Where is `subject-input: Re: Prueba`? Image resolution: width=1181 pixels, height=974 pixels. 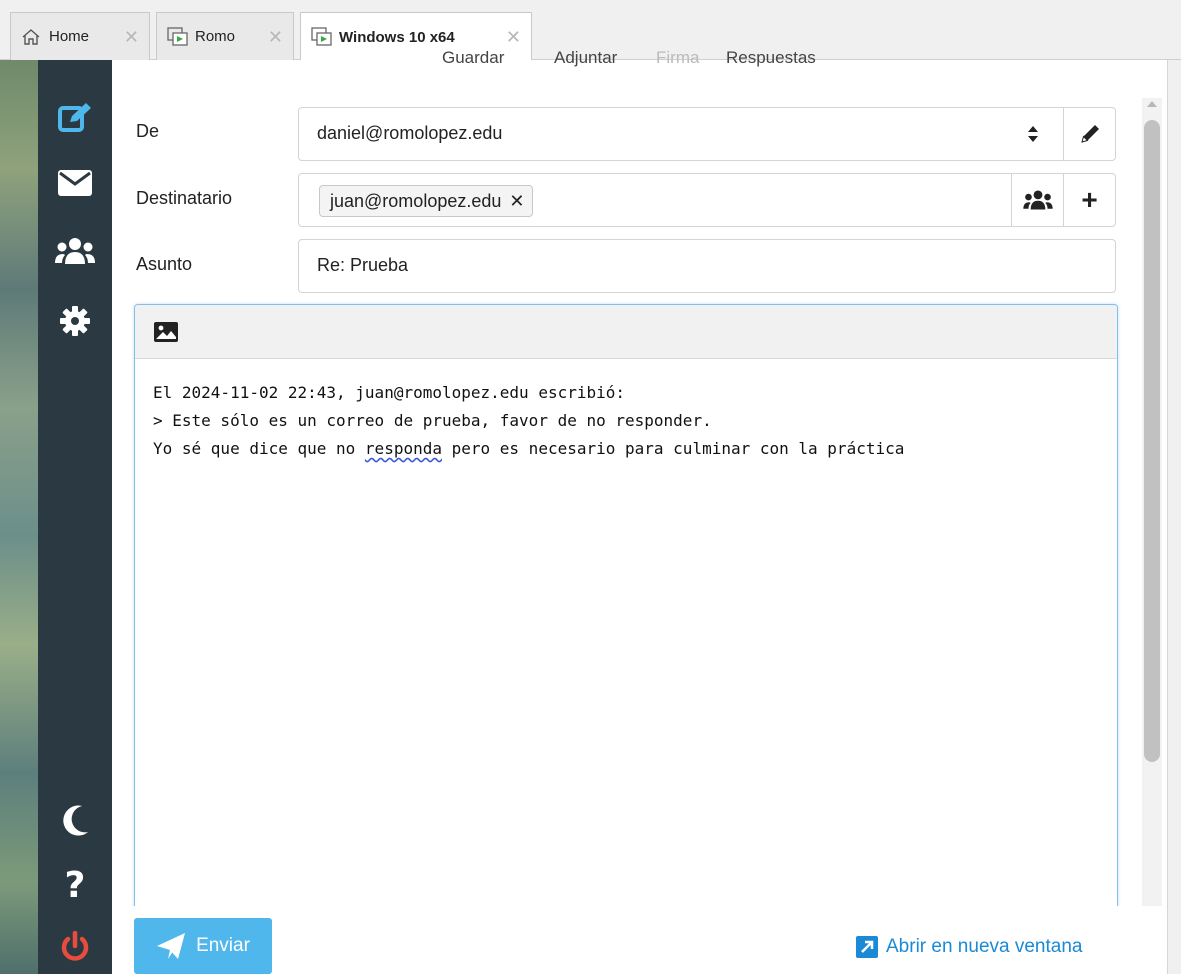 subject-input: Re: Prueba is located at coordinates (707, 266).